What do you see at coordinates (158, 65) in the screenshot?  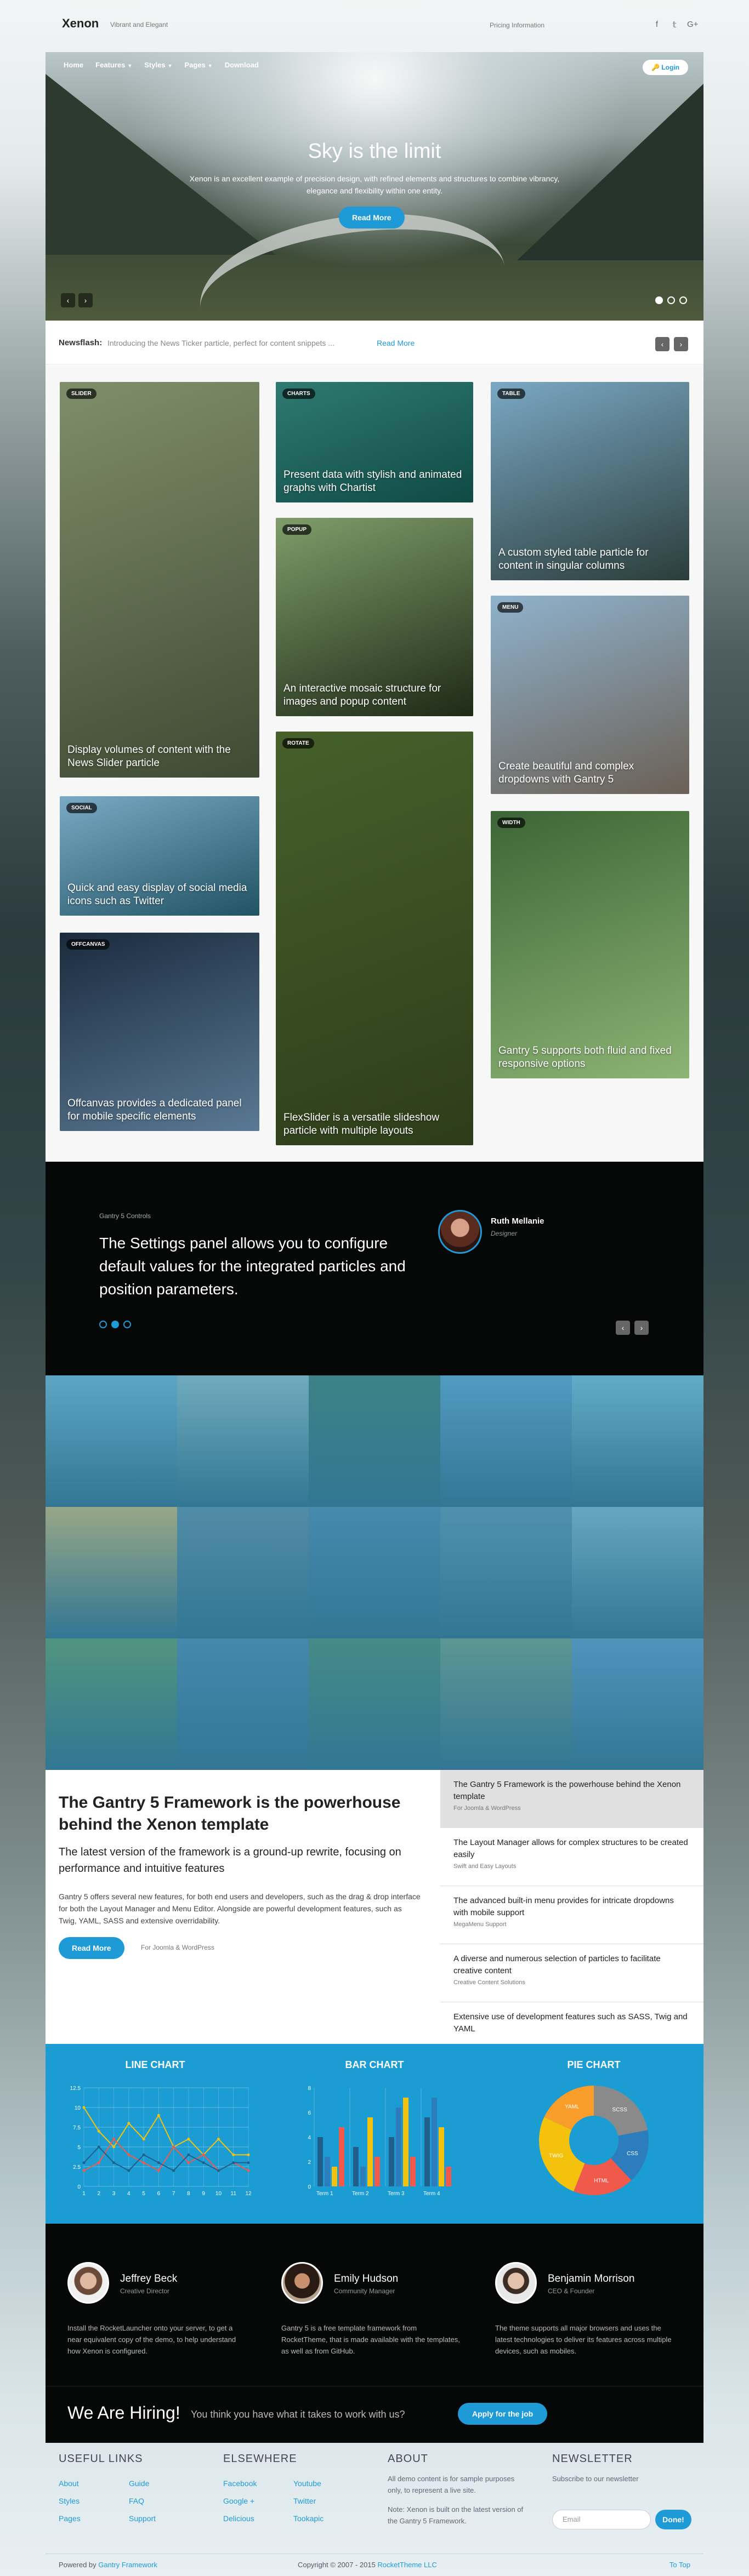 I see `menu-item-styles: Styles ▼` at bounding box center [158, 65].